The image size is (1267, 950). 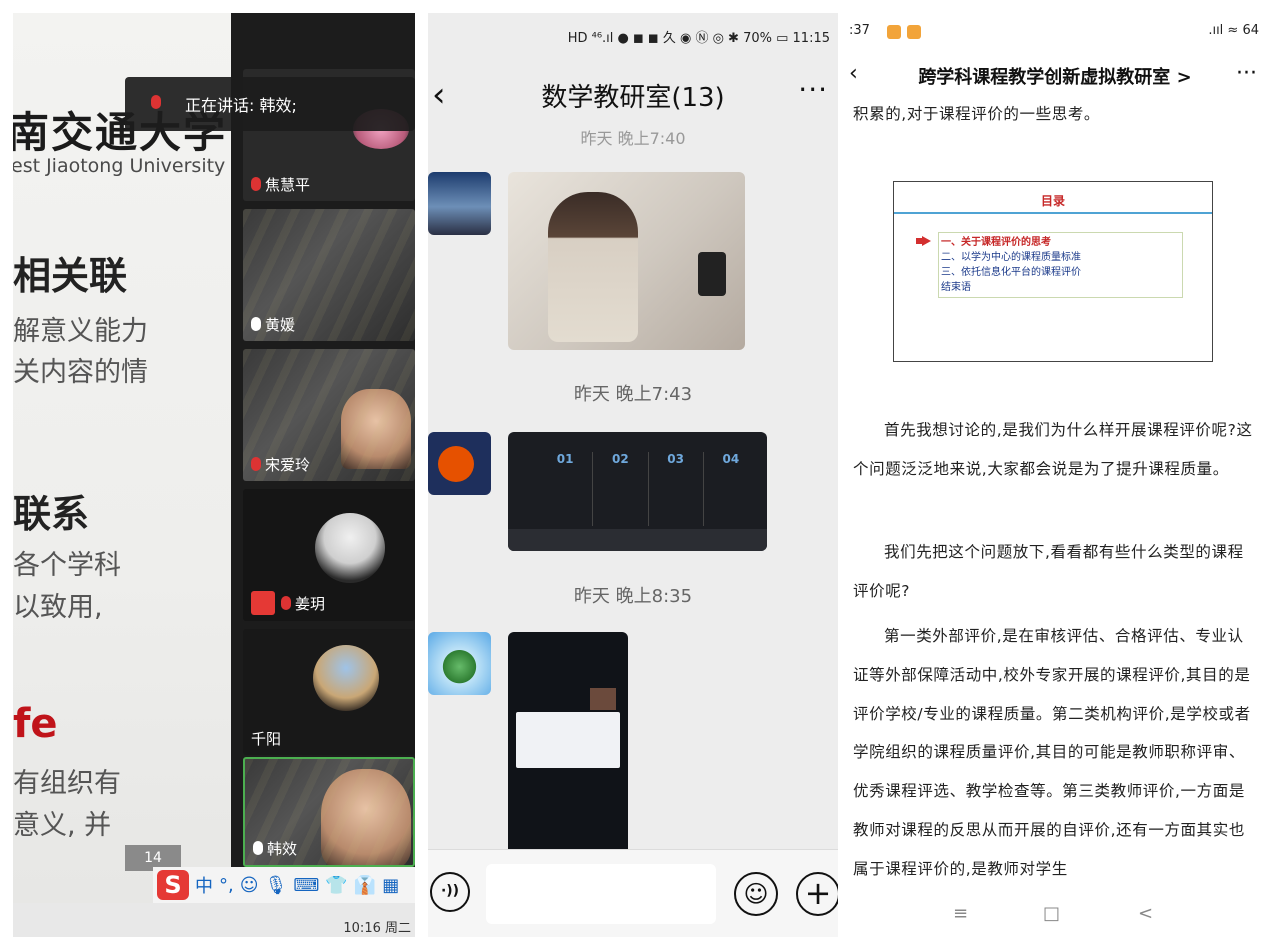 What do you see at coordinates (566, 489) in the screenshot?
I see `screenshot-column-number: 01` at bounding box center [566, 489].